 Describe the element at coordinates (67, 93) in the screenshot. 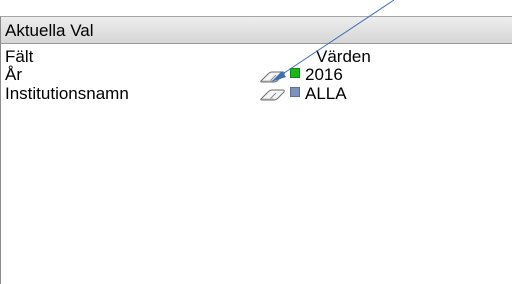

I see `row-field-name: Institutionsnamn` at that location.